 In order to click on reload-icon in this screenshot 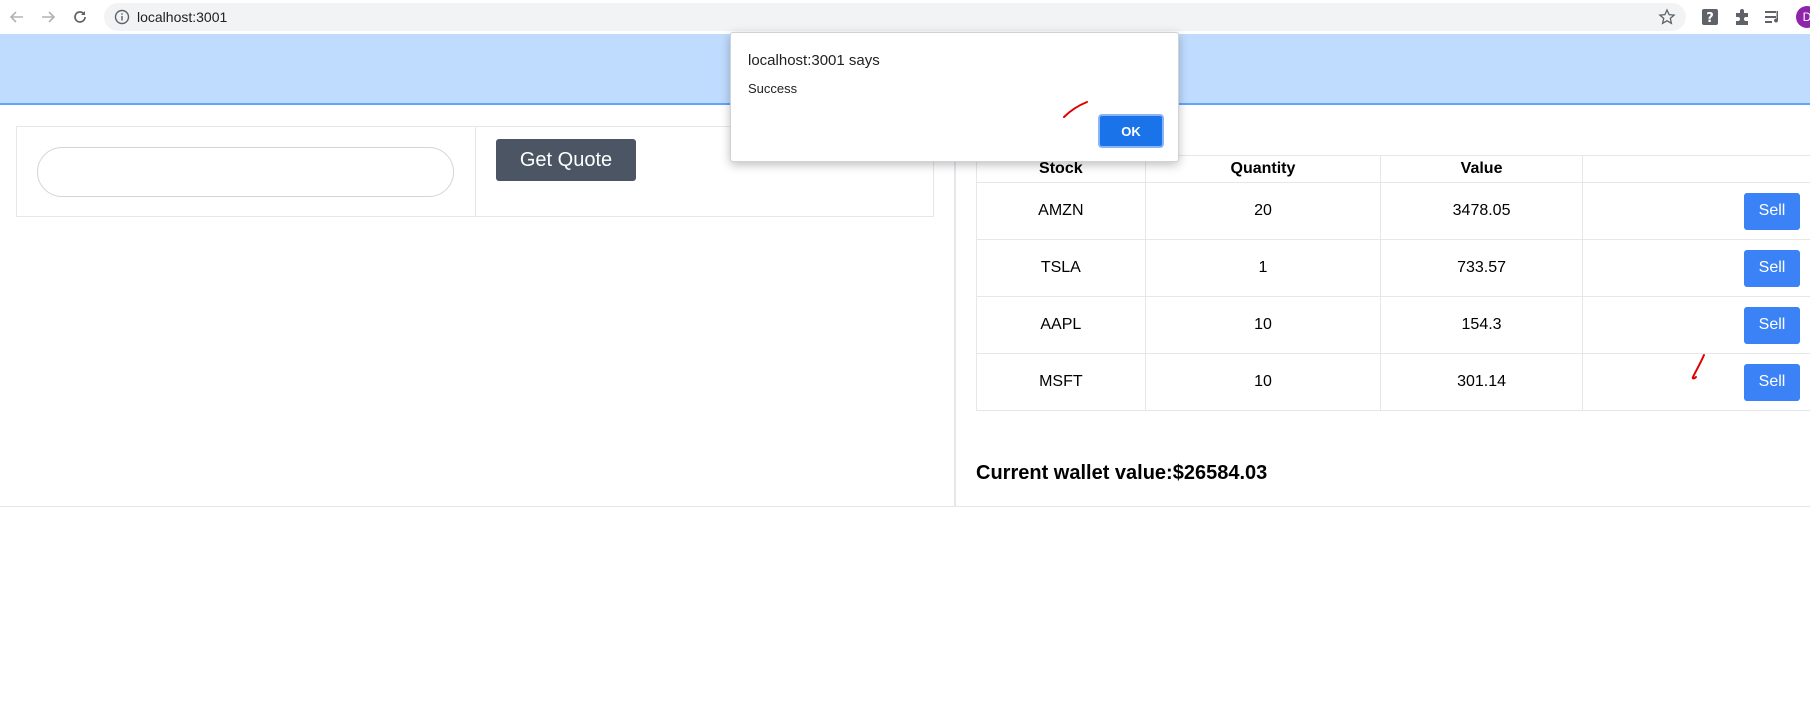, I will do `click(80, 17)`.